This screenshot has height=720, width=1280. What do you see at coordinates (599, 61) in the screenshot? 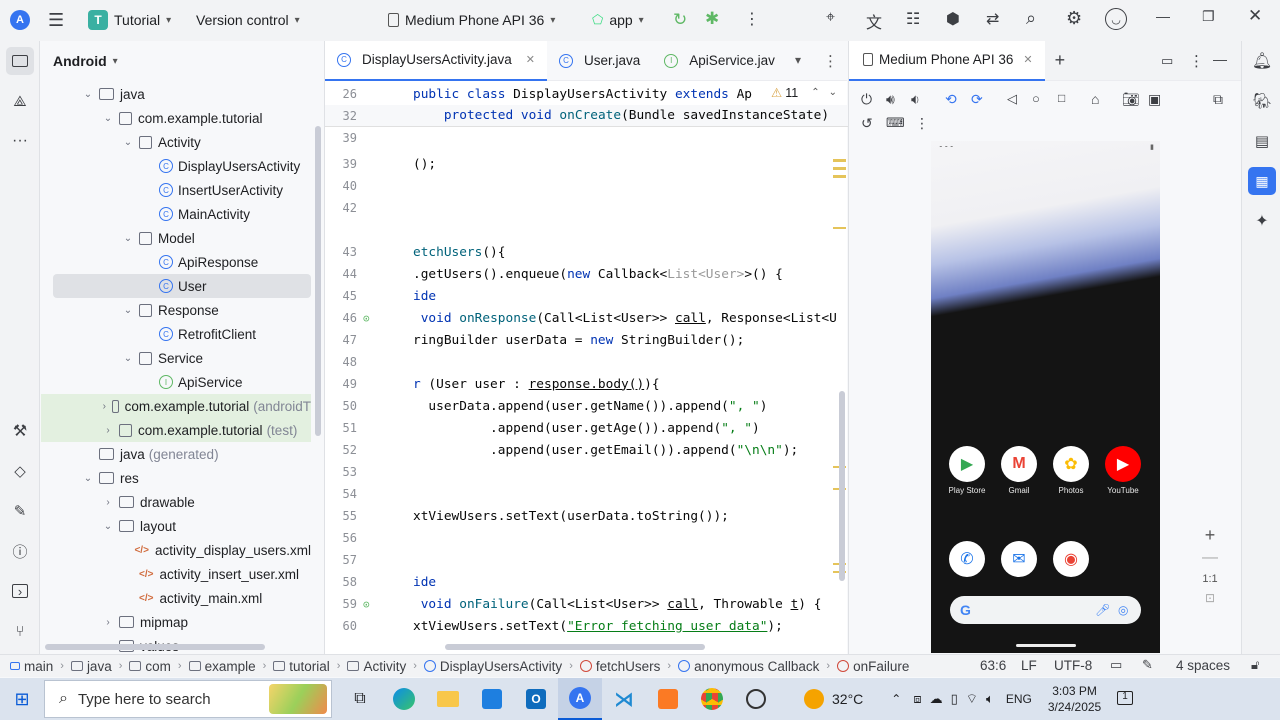
I see `editor-tab: C User.java` at bounding box center [599, 61].